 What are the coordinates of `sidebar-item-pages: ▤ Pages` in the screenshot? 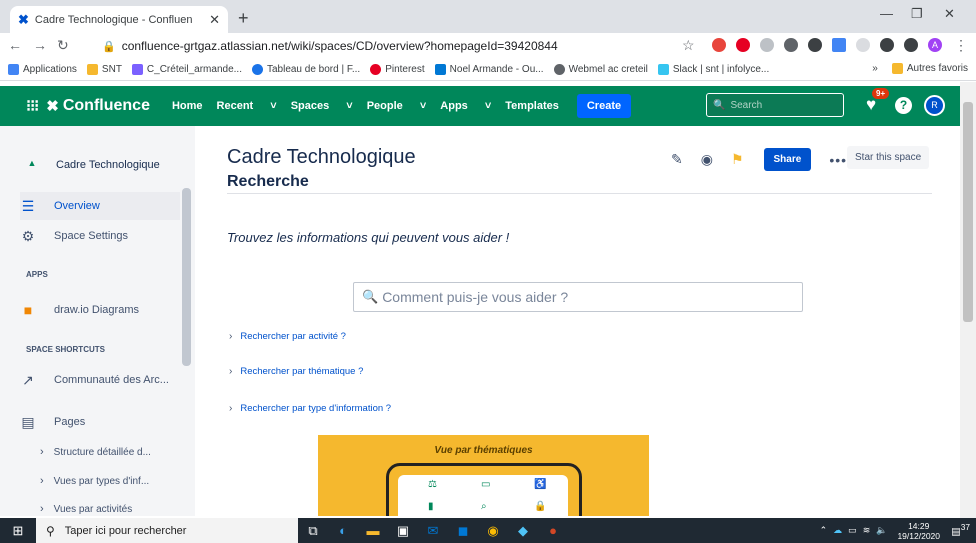 It's located at (100, 422).